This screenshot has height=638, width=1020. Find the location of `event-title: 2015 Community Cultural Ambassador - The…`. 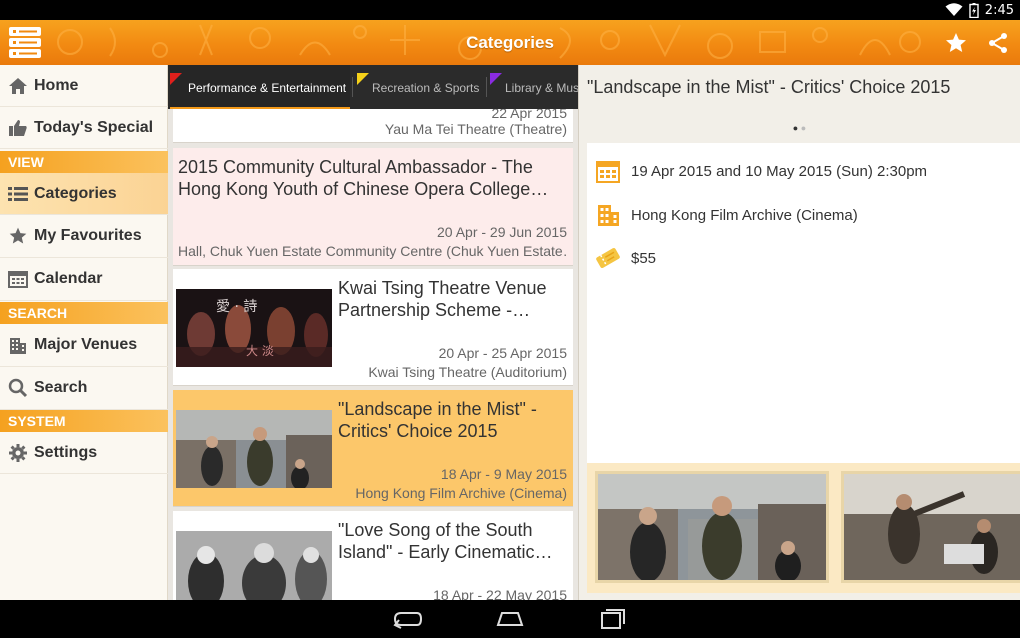

event-title: 2015 Community Cultural Ambassador - The… is located at coordinates (363, 178).